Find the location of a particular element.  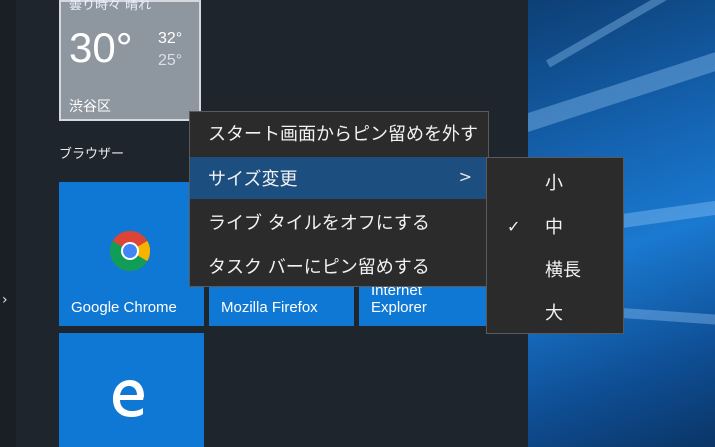

weather-condition: 曇り時々 晴れ is located at coordinates (110, 6).